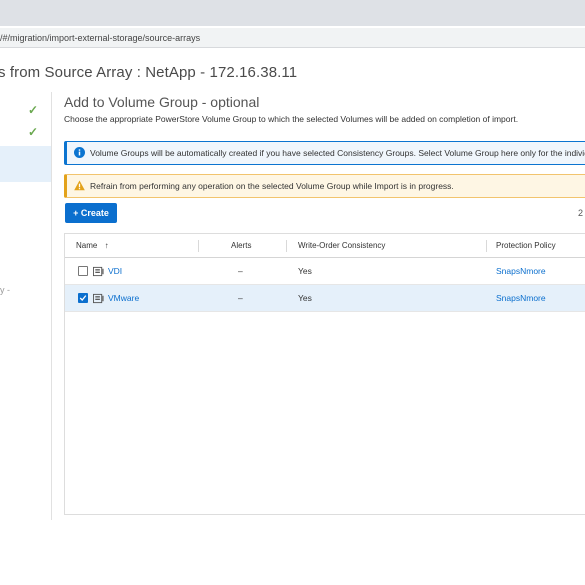 Image resolution: width=585 pixels, height=585 pixels. I want to click on volume-group-name-link: VMware, so click(123, 298).